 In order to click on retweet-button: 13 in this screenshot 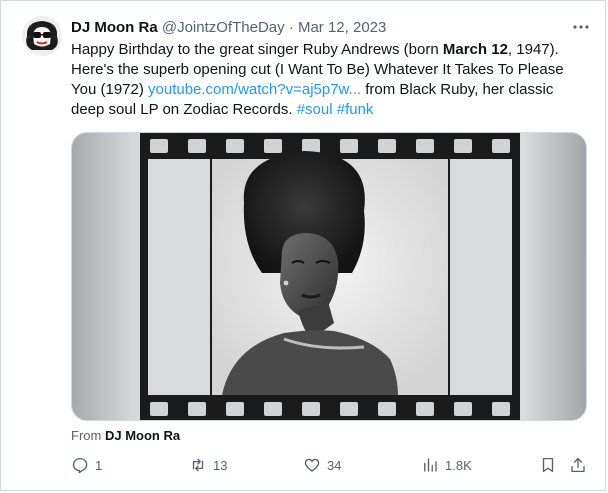, I will do `click(208, 465)`.